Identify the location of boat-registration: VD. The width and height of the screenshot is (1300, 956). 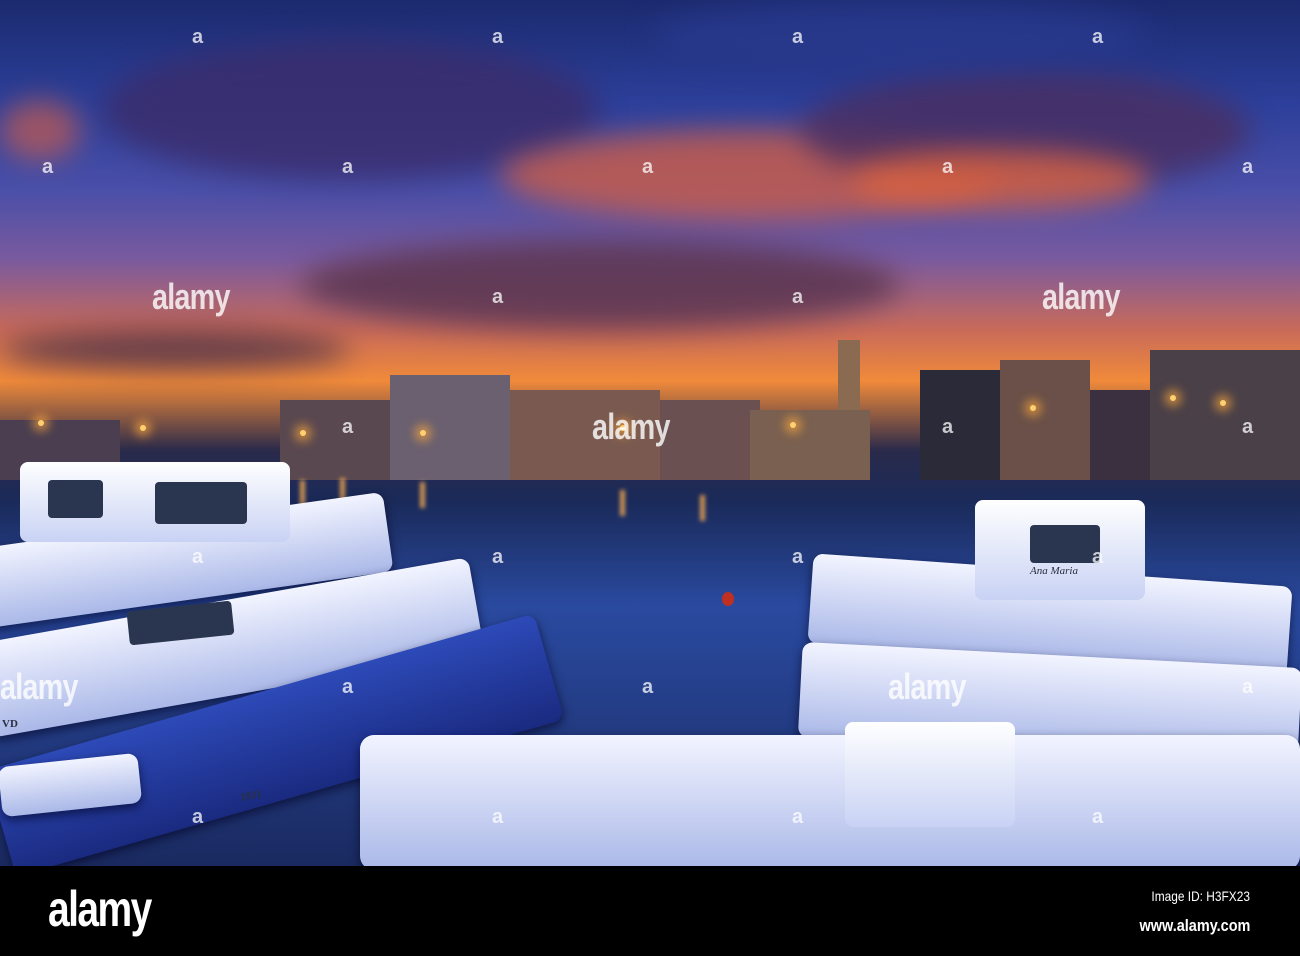
(10, 724).